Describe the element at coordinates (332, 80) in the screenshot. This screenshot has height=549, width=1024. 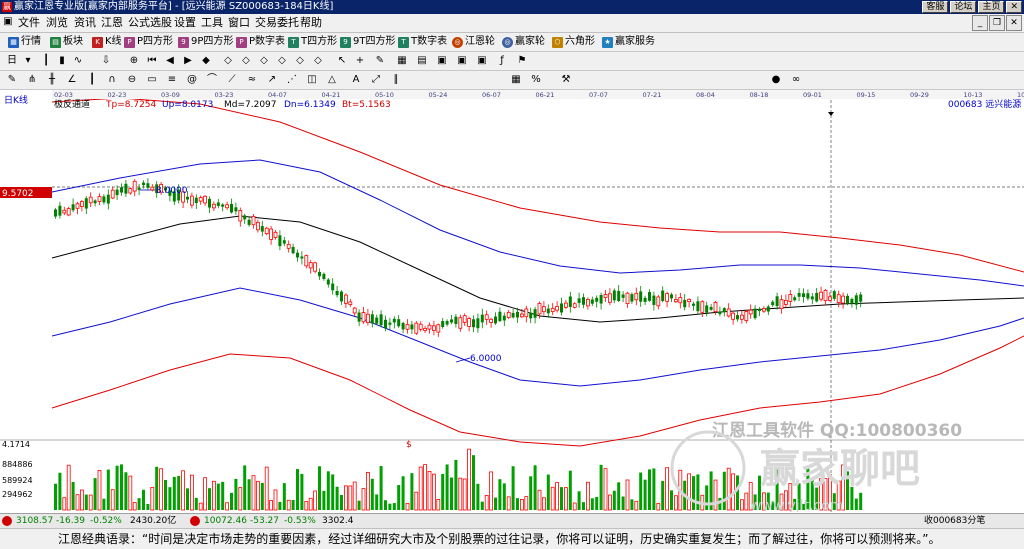
I see `triangle-icon: △` at that location.